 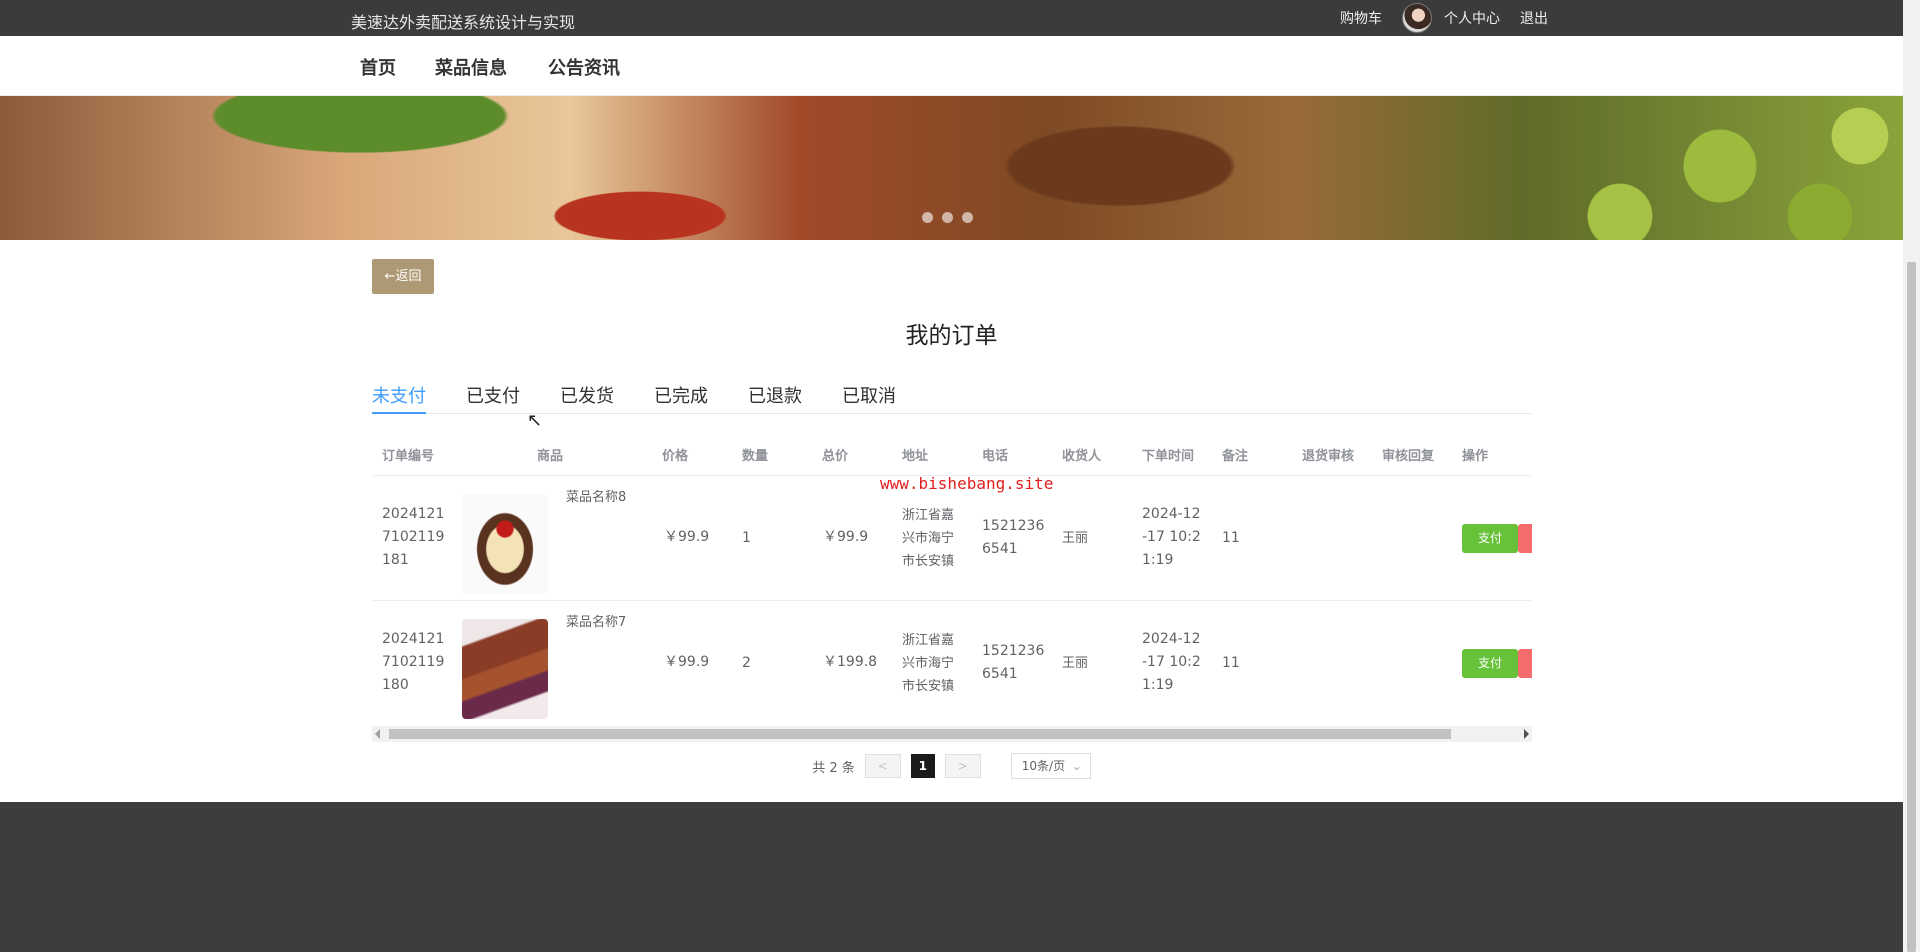 I want to click on col-actions: 操作, so click(x=1475, y=456).